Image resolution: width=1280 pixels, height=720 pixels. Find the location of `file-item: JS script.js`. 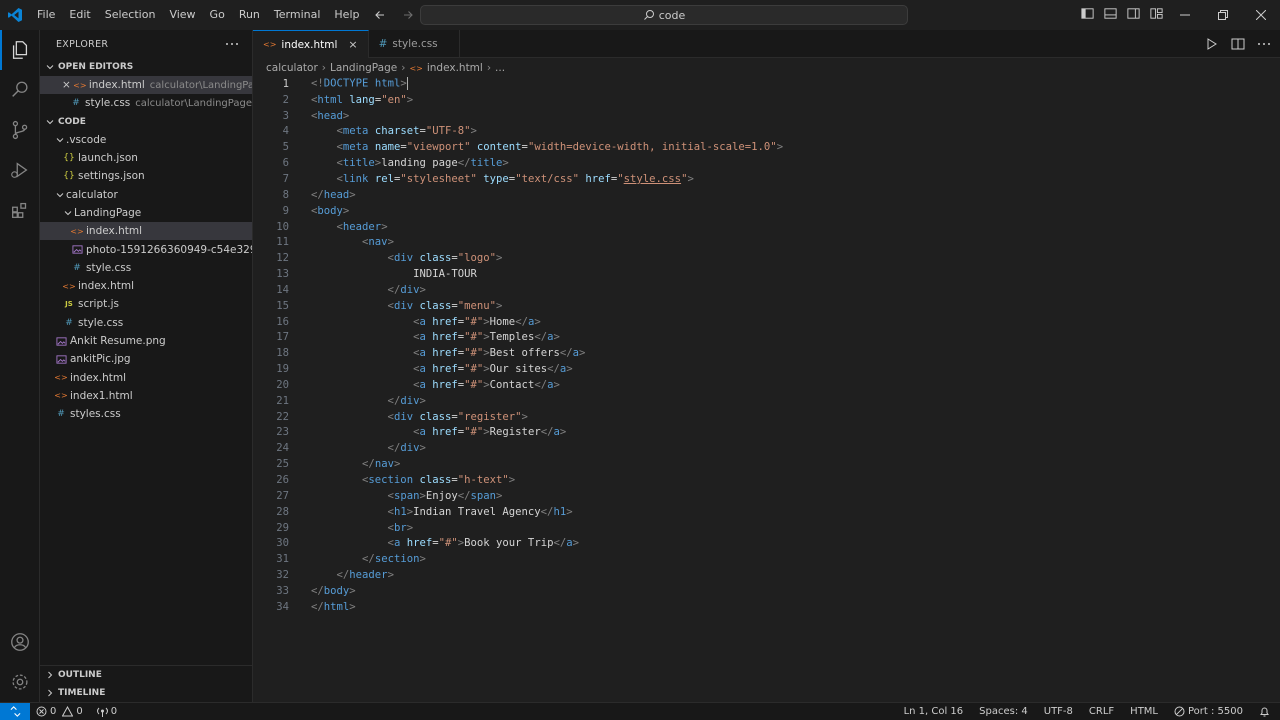

file-item: JS script.js is located at coordinates (146, 304).